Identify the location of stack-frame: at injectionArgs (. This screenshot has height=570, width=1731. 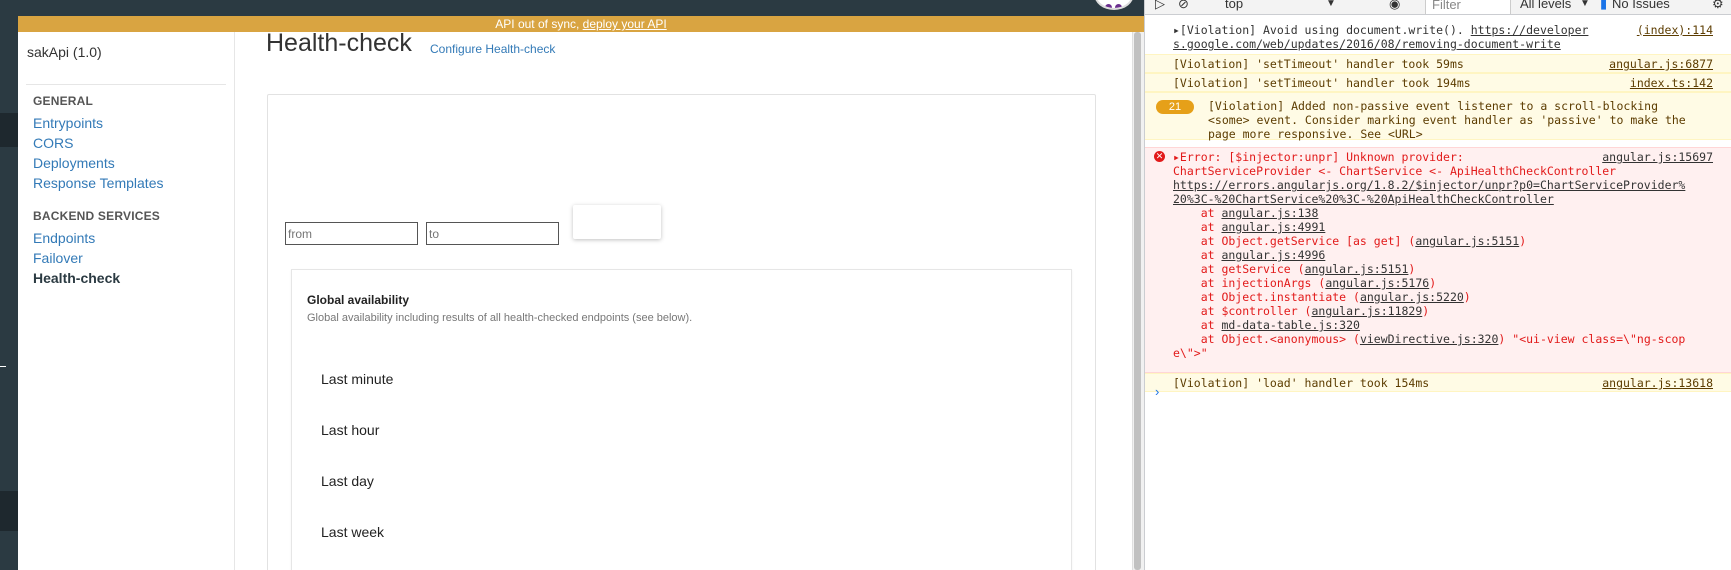
(1249, 283).